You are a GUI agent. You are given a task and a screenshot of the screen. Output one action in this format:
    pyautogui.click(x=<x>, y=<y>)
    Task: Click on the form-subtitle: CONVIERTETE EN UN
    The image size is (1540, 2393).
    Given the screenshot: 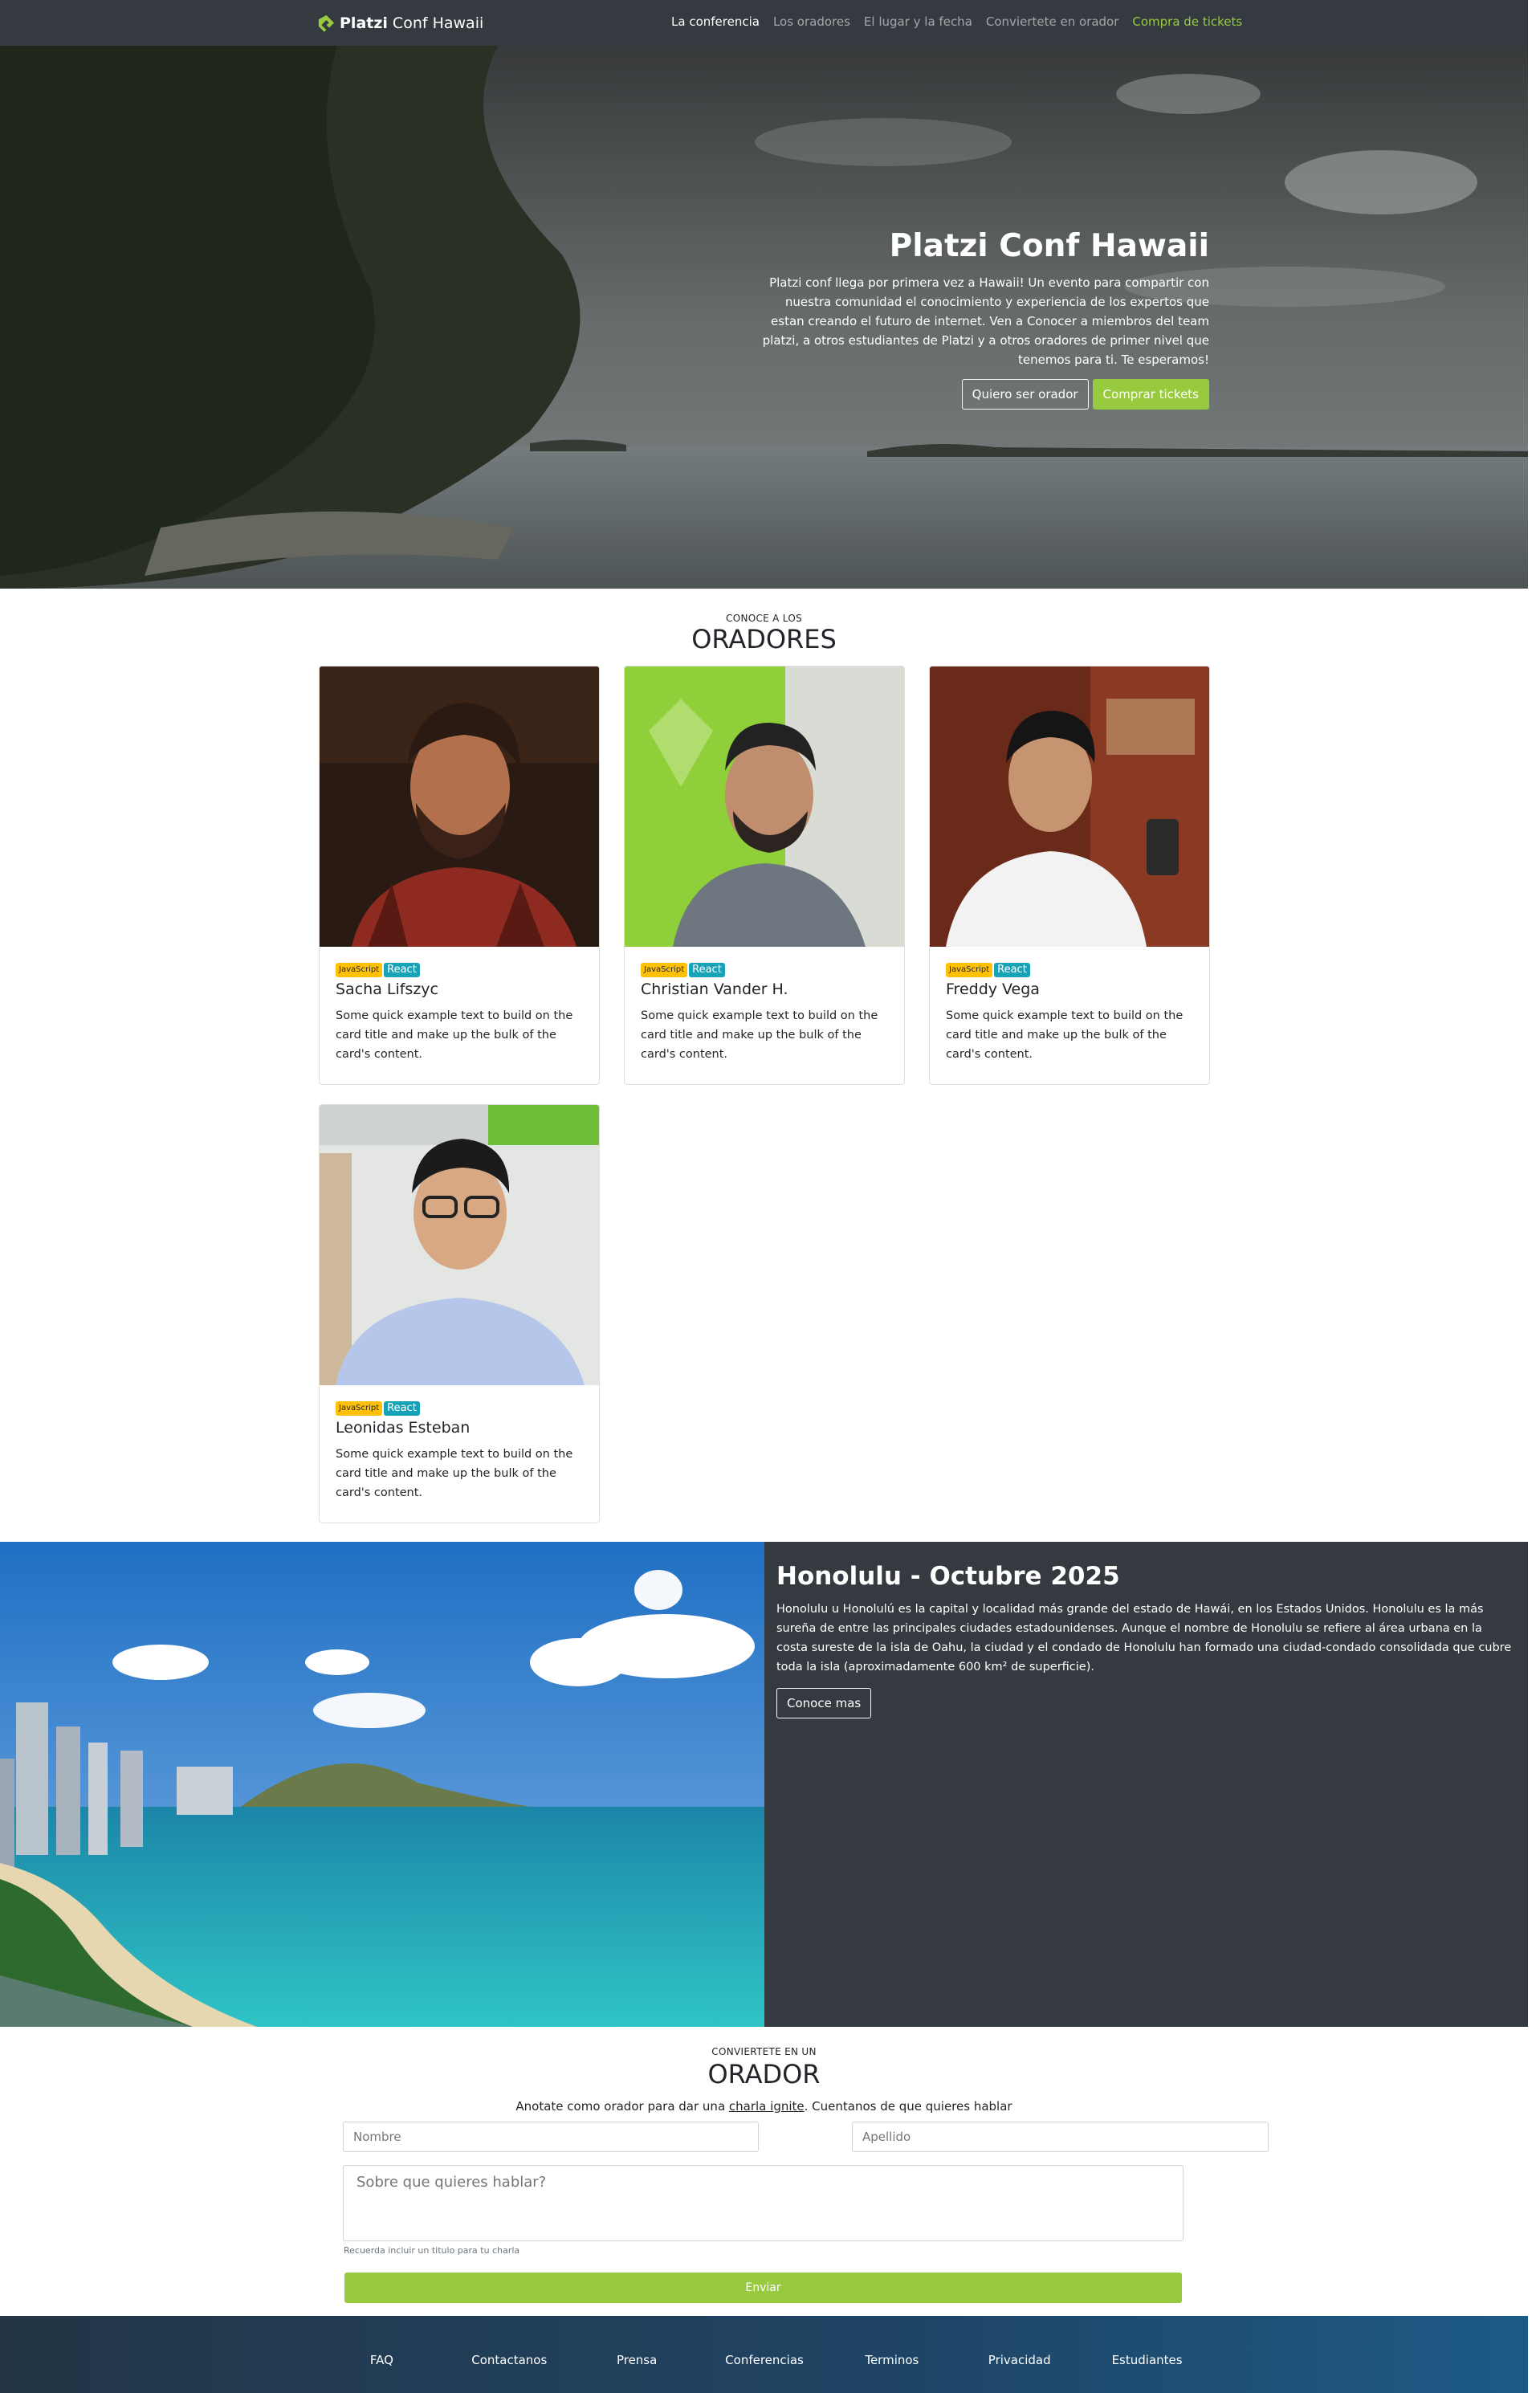 What is the action you would take?
    pyautogui.click(x=764, y=2052)
    